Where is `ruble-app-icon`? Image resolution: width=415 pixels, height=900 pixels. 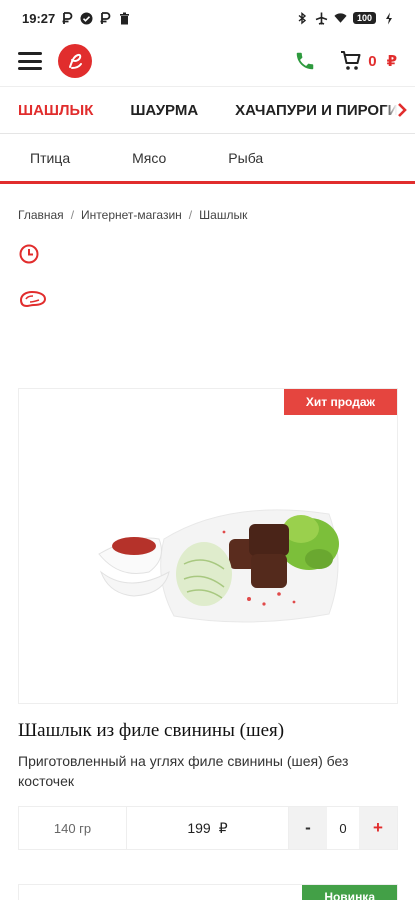
ruble-app-icon is located at coordinates (67, 18).